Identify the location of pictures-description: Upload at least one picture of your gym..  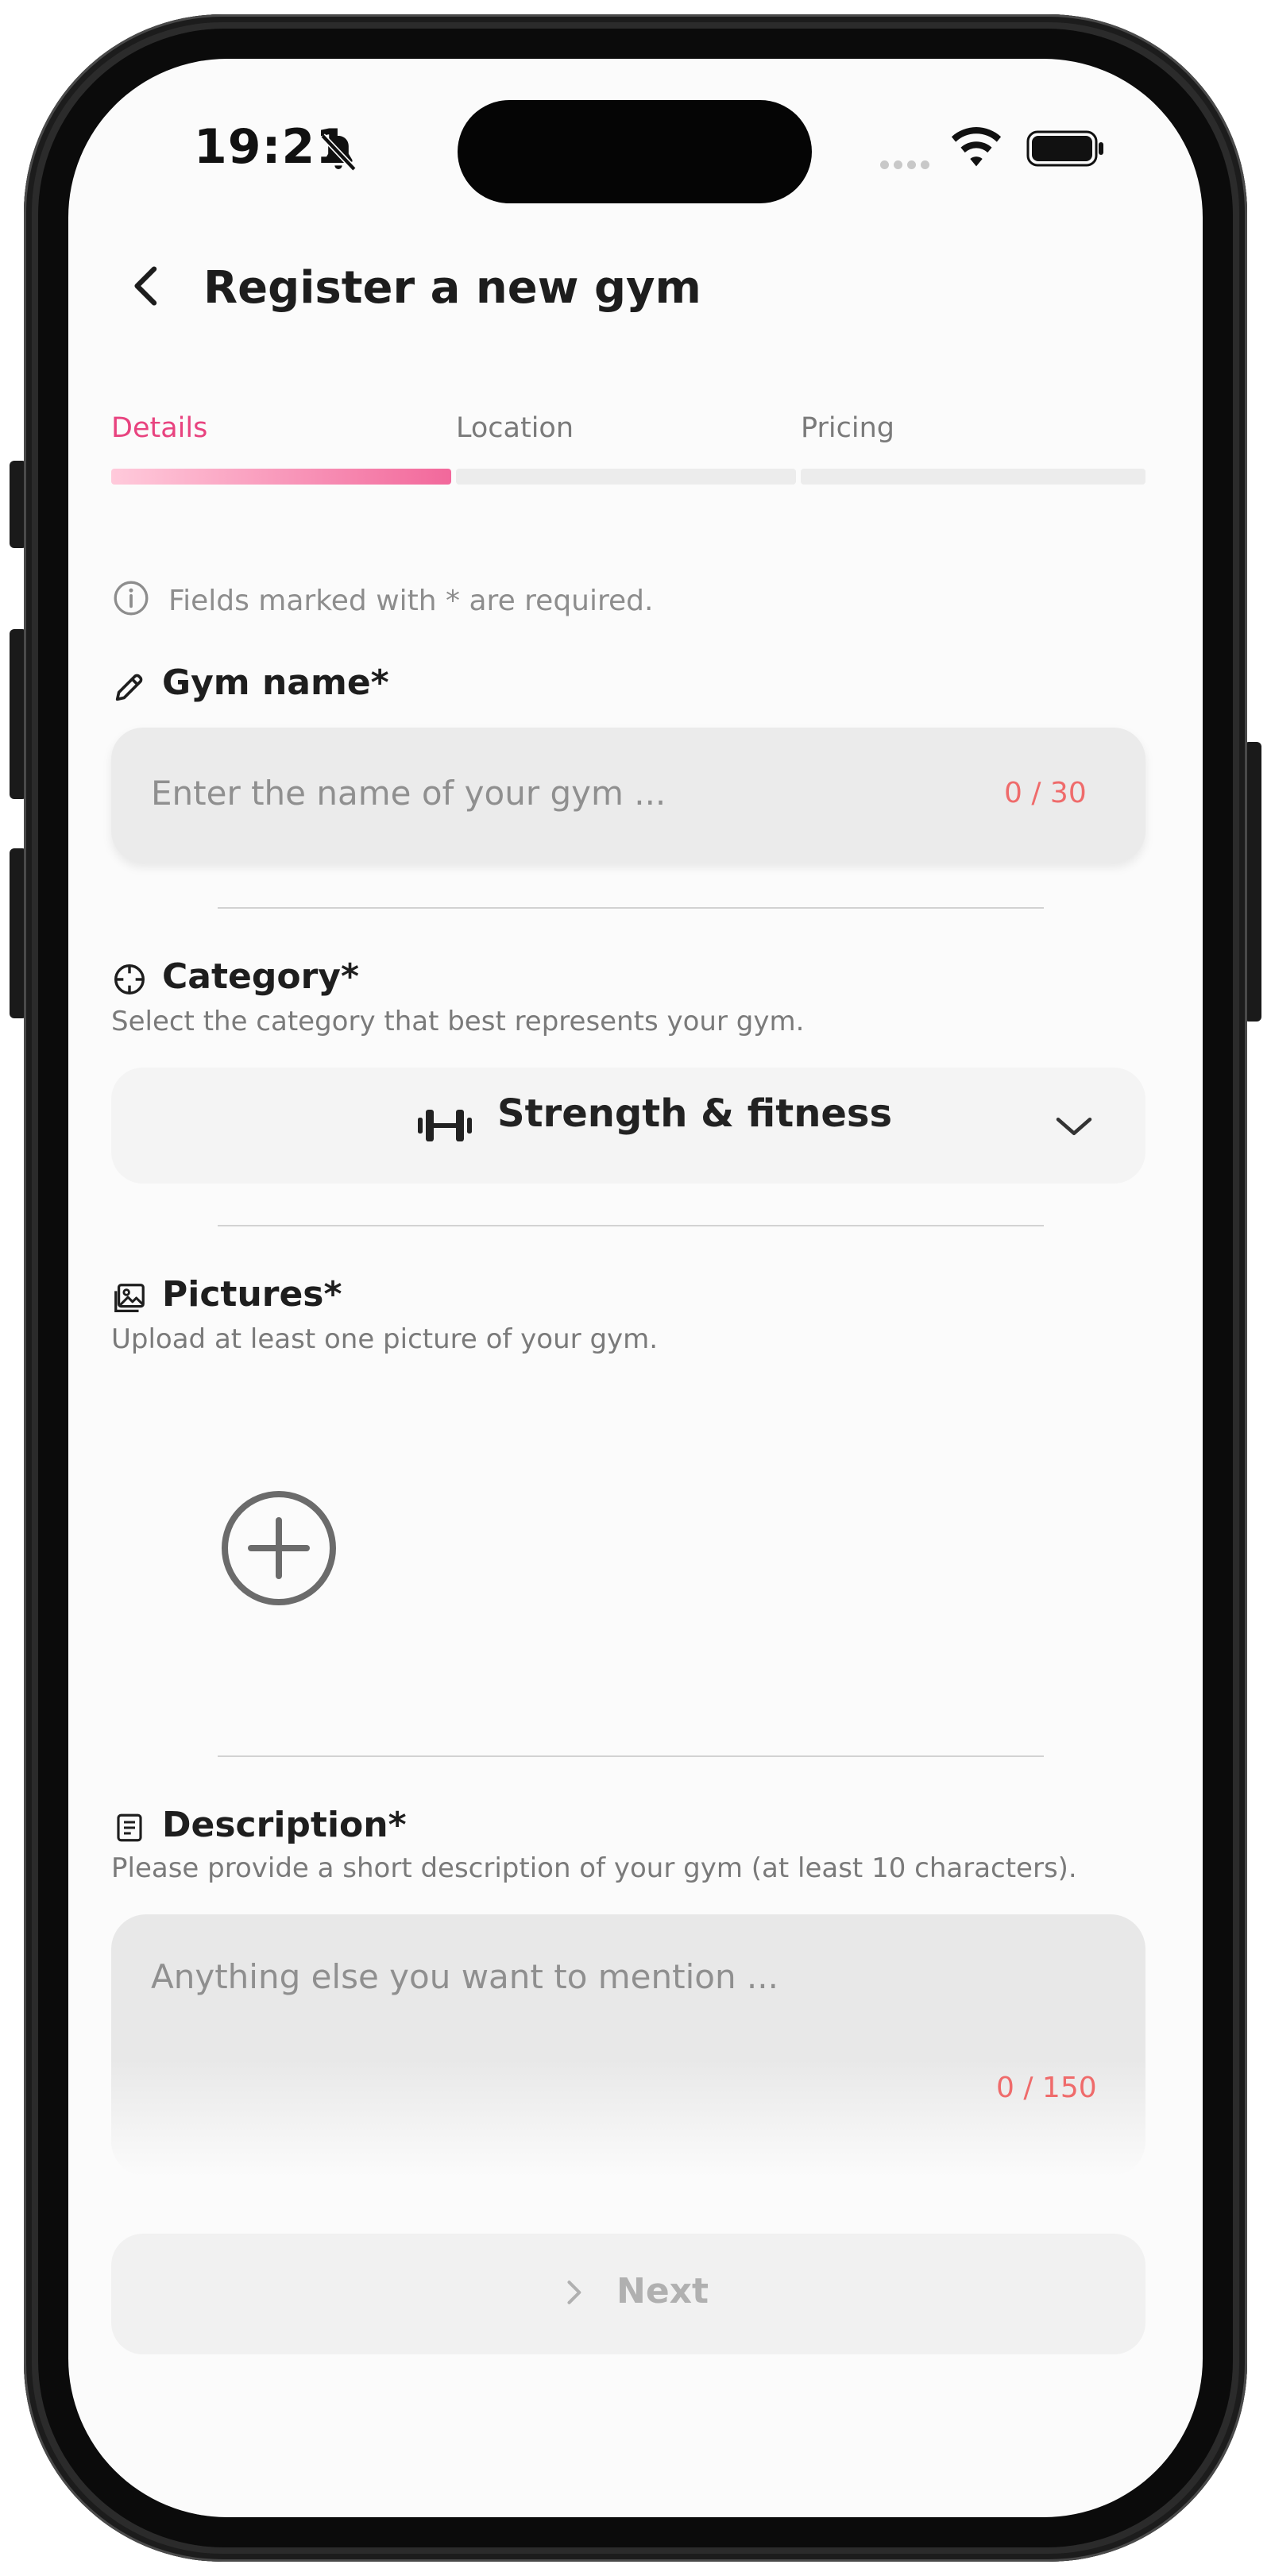
(385, 1339).